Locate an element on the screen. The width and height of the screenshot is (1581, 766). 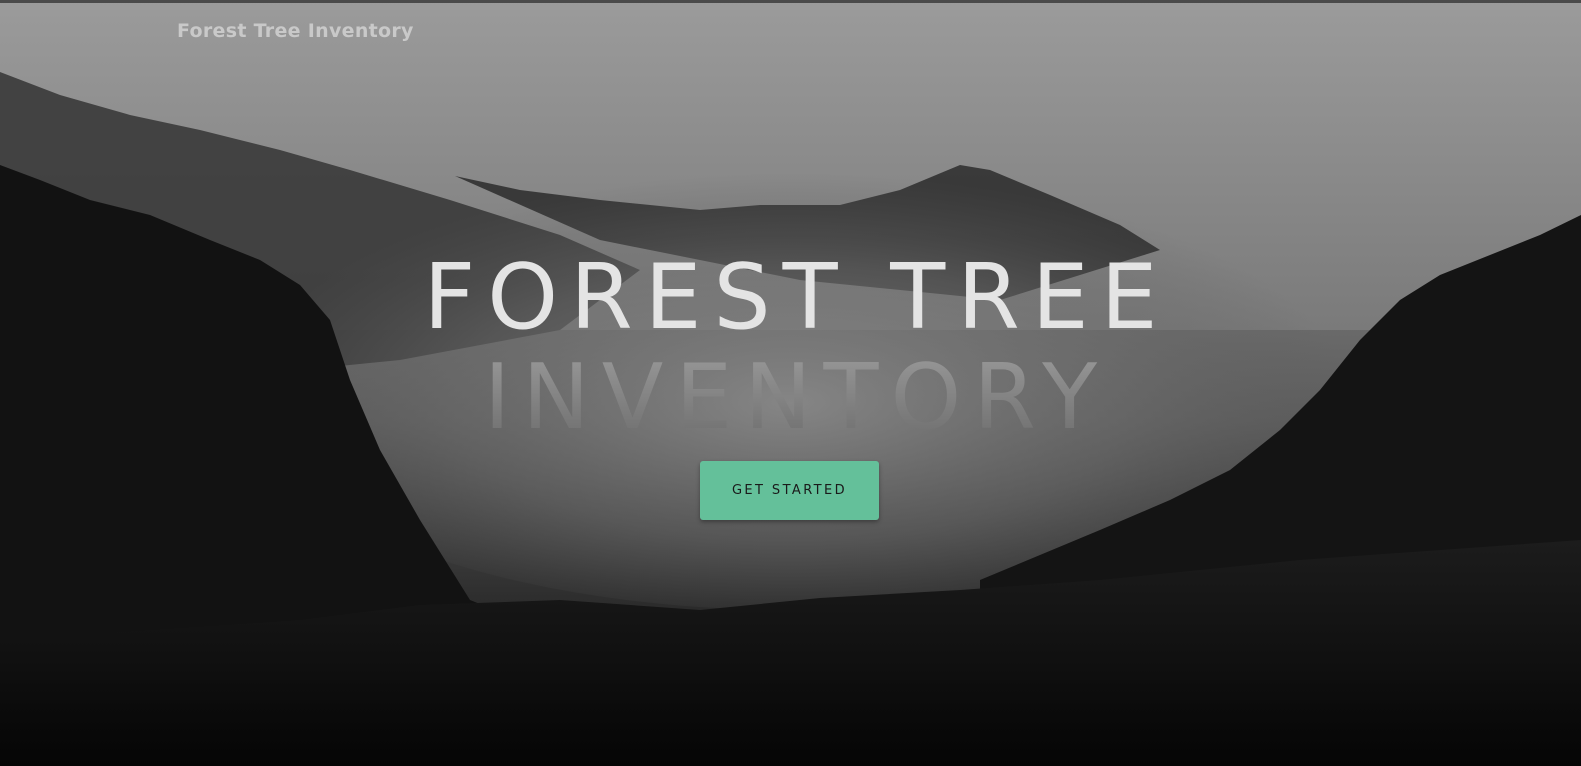
navbar: Forest Tree Inventory is located at coordinates (790, 31).